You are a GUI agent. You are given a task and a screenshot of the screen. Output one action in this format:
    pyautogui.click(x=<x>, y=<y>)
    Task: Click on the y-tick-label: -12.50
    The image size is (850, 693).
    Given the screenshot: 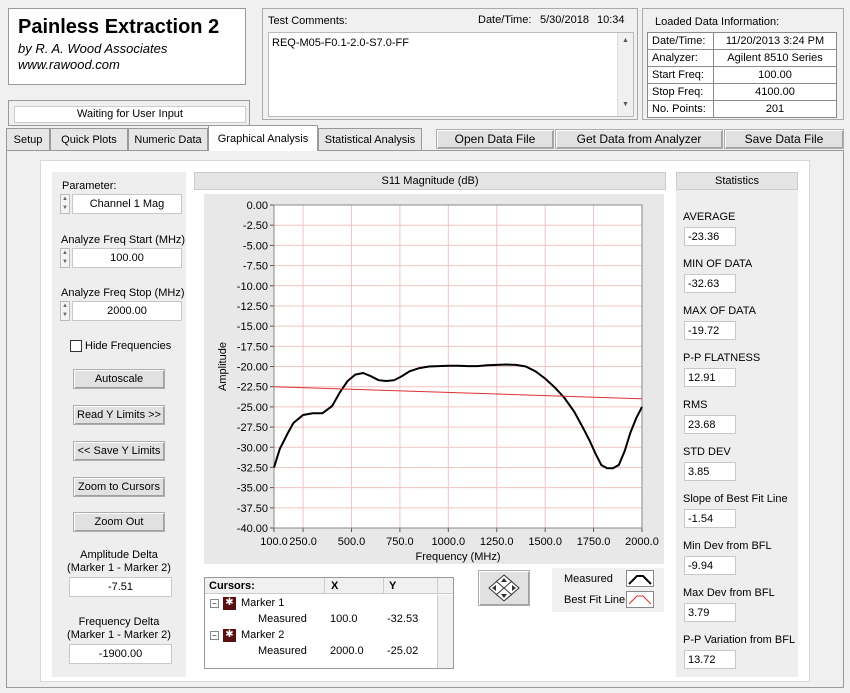 What is the action you would take?
    pyautogui.click(x=252, y=307)
    